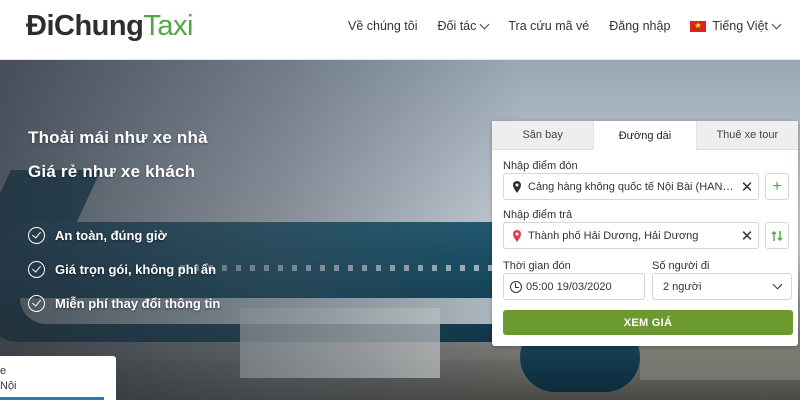  I want to click on tab-tour-rental: Thuê xe tour, so click(747, 135).